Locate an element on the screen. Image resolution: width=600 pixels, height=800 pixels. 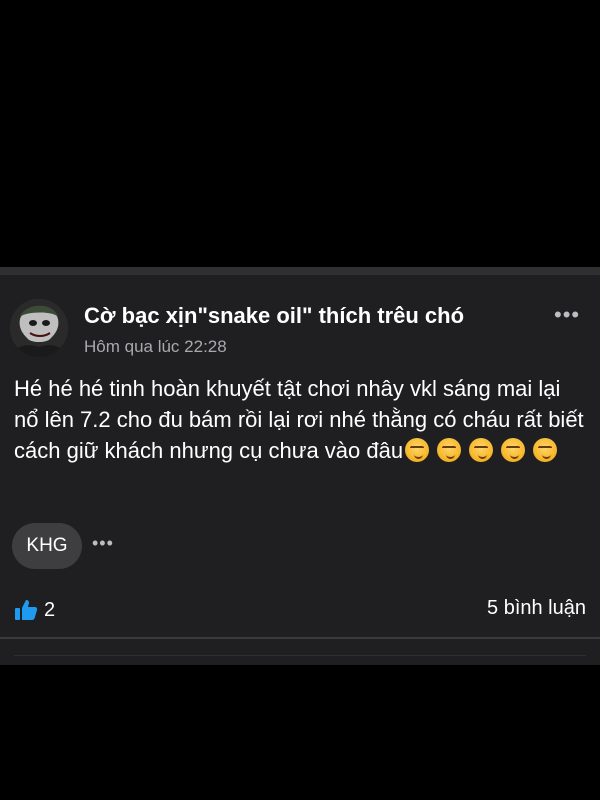
card-bottom-divider is located at coordinates (300, 638).